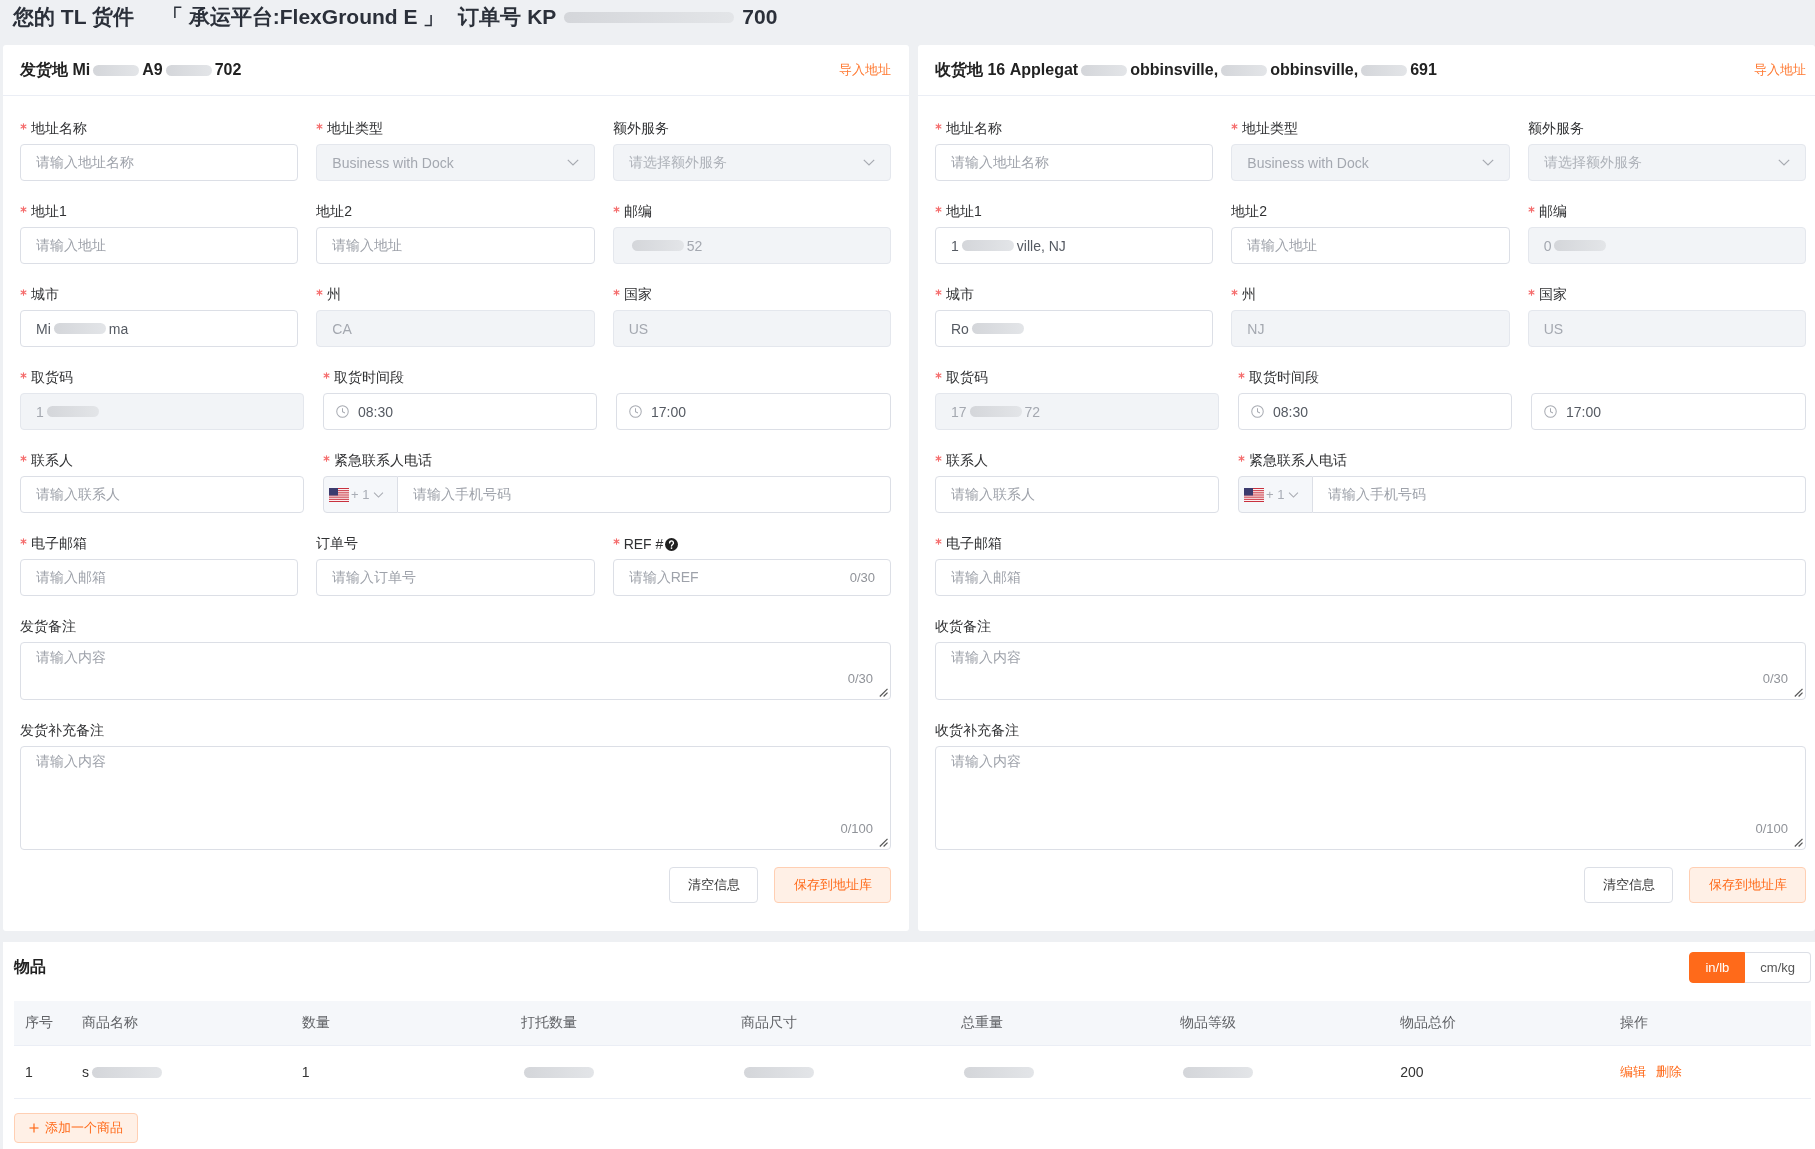 This screenshot has height=1149, width=1815. What do you see at coordinates (1074, 328) in the screenshot?
I see `text-field: Ro` at bounding box center [1074, 328].